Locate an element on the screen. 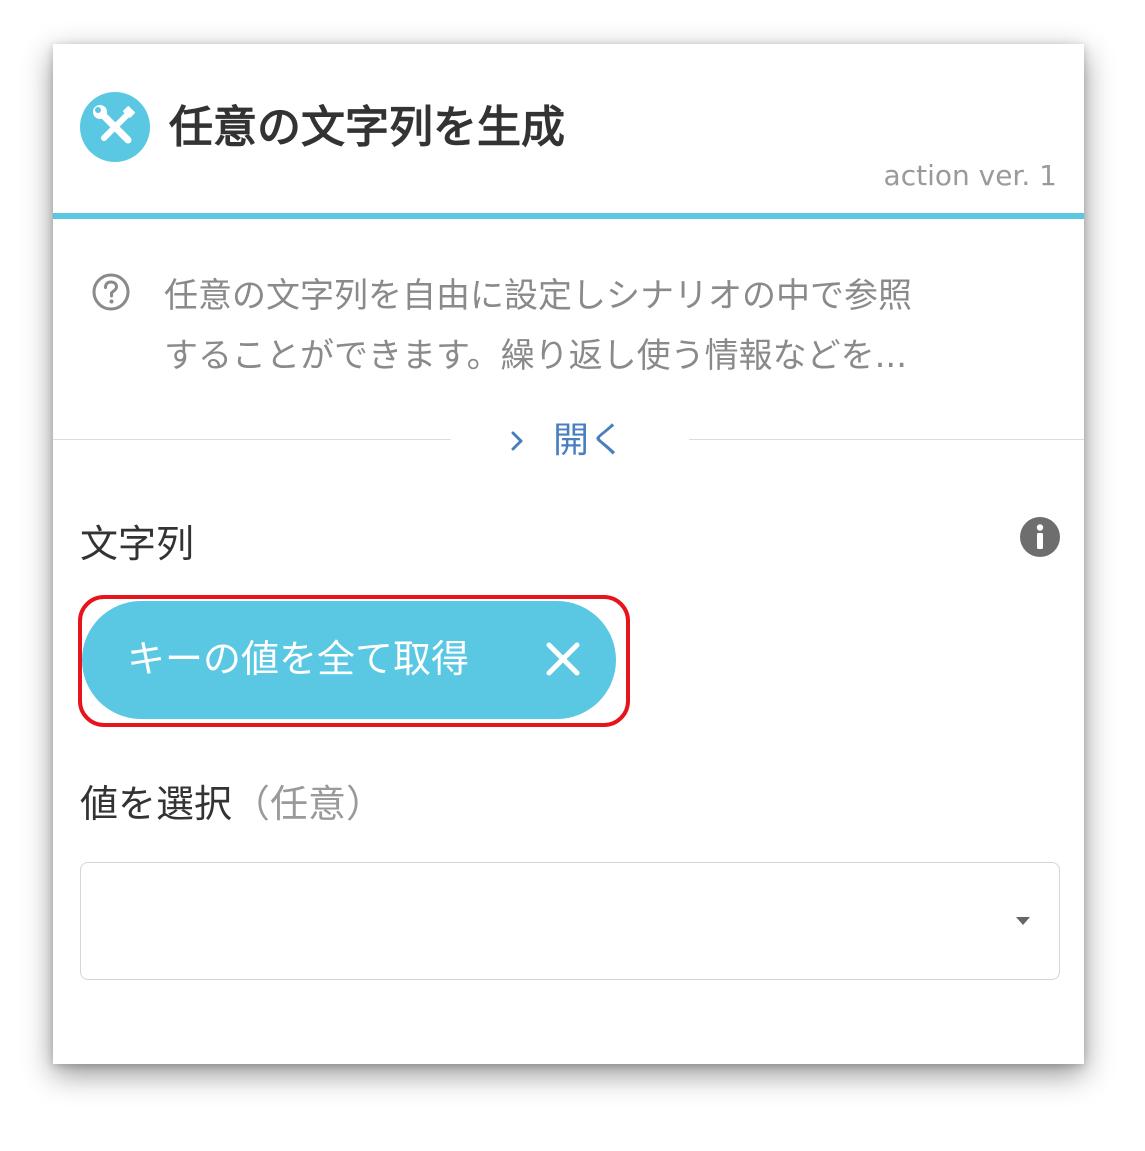 The height and width of the screenshot is (1151, 1145). string-field-label: 文字列 is located at coordinates (137, 544).